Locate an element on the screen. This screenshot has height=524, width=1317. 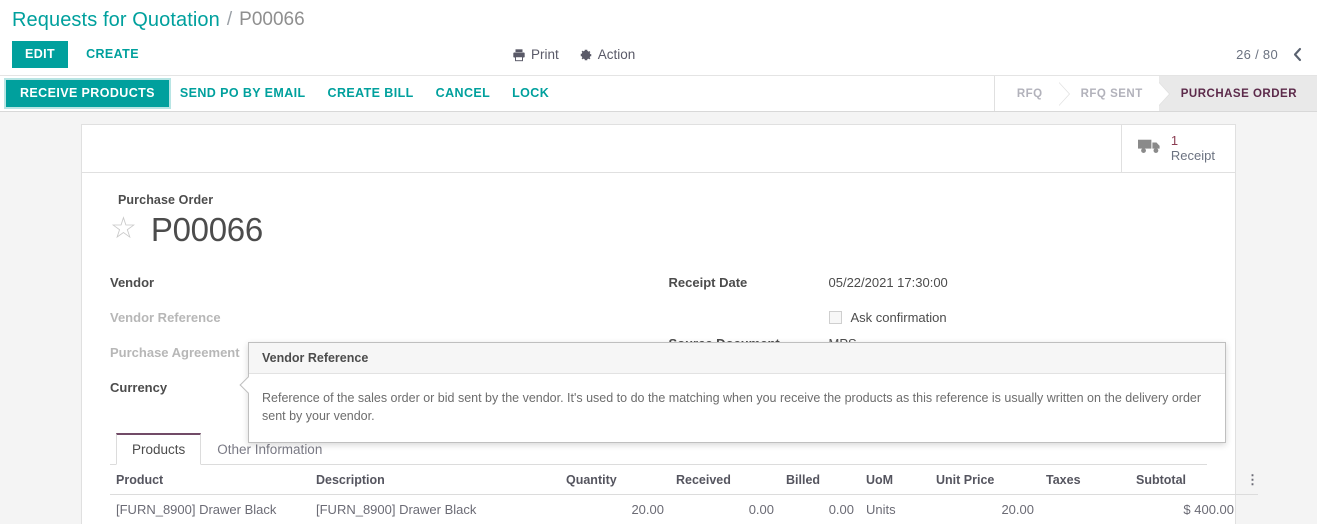
send-po-by-email-button: SEND PO BY EMAIL is located at coordinates (243, 93).